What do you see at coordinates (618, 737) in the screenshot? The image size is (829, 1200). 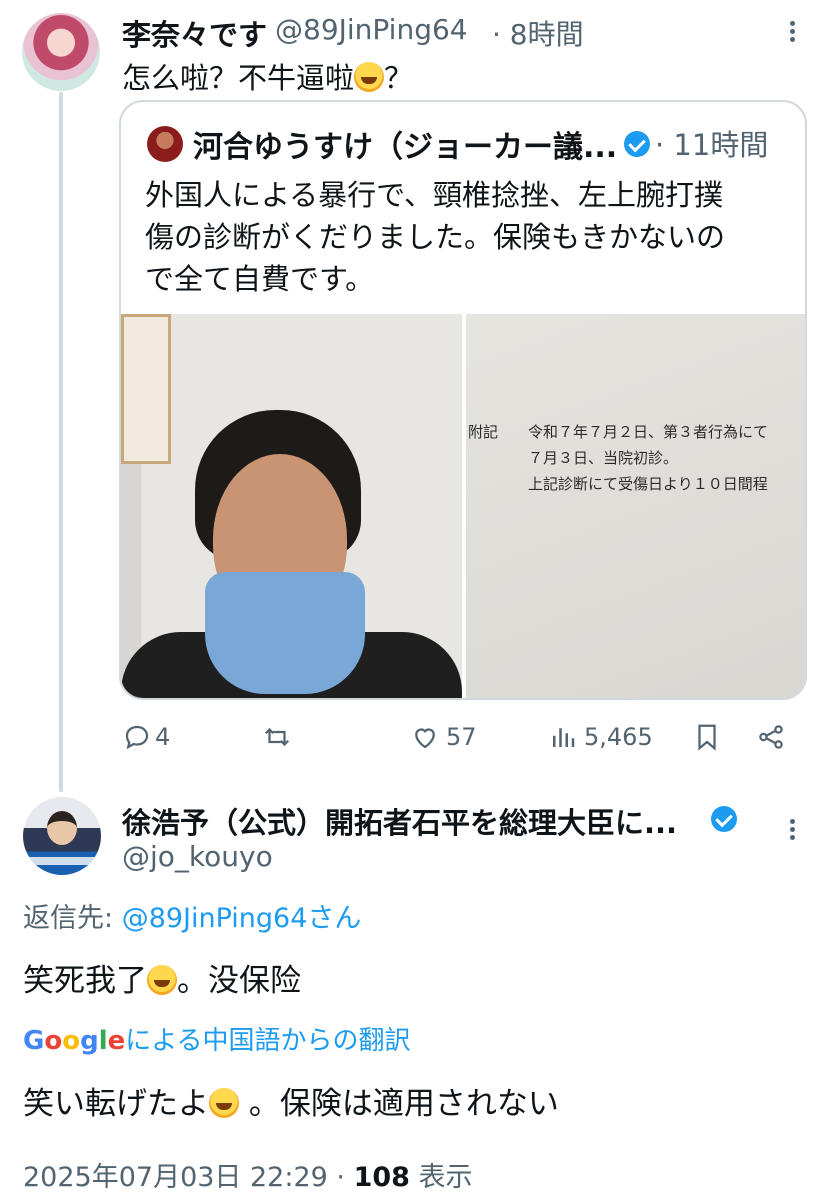 I see `view-count: 5,465` at bounding box center [618, 737].